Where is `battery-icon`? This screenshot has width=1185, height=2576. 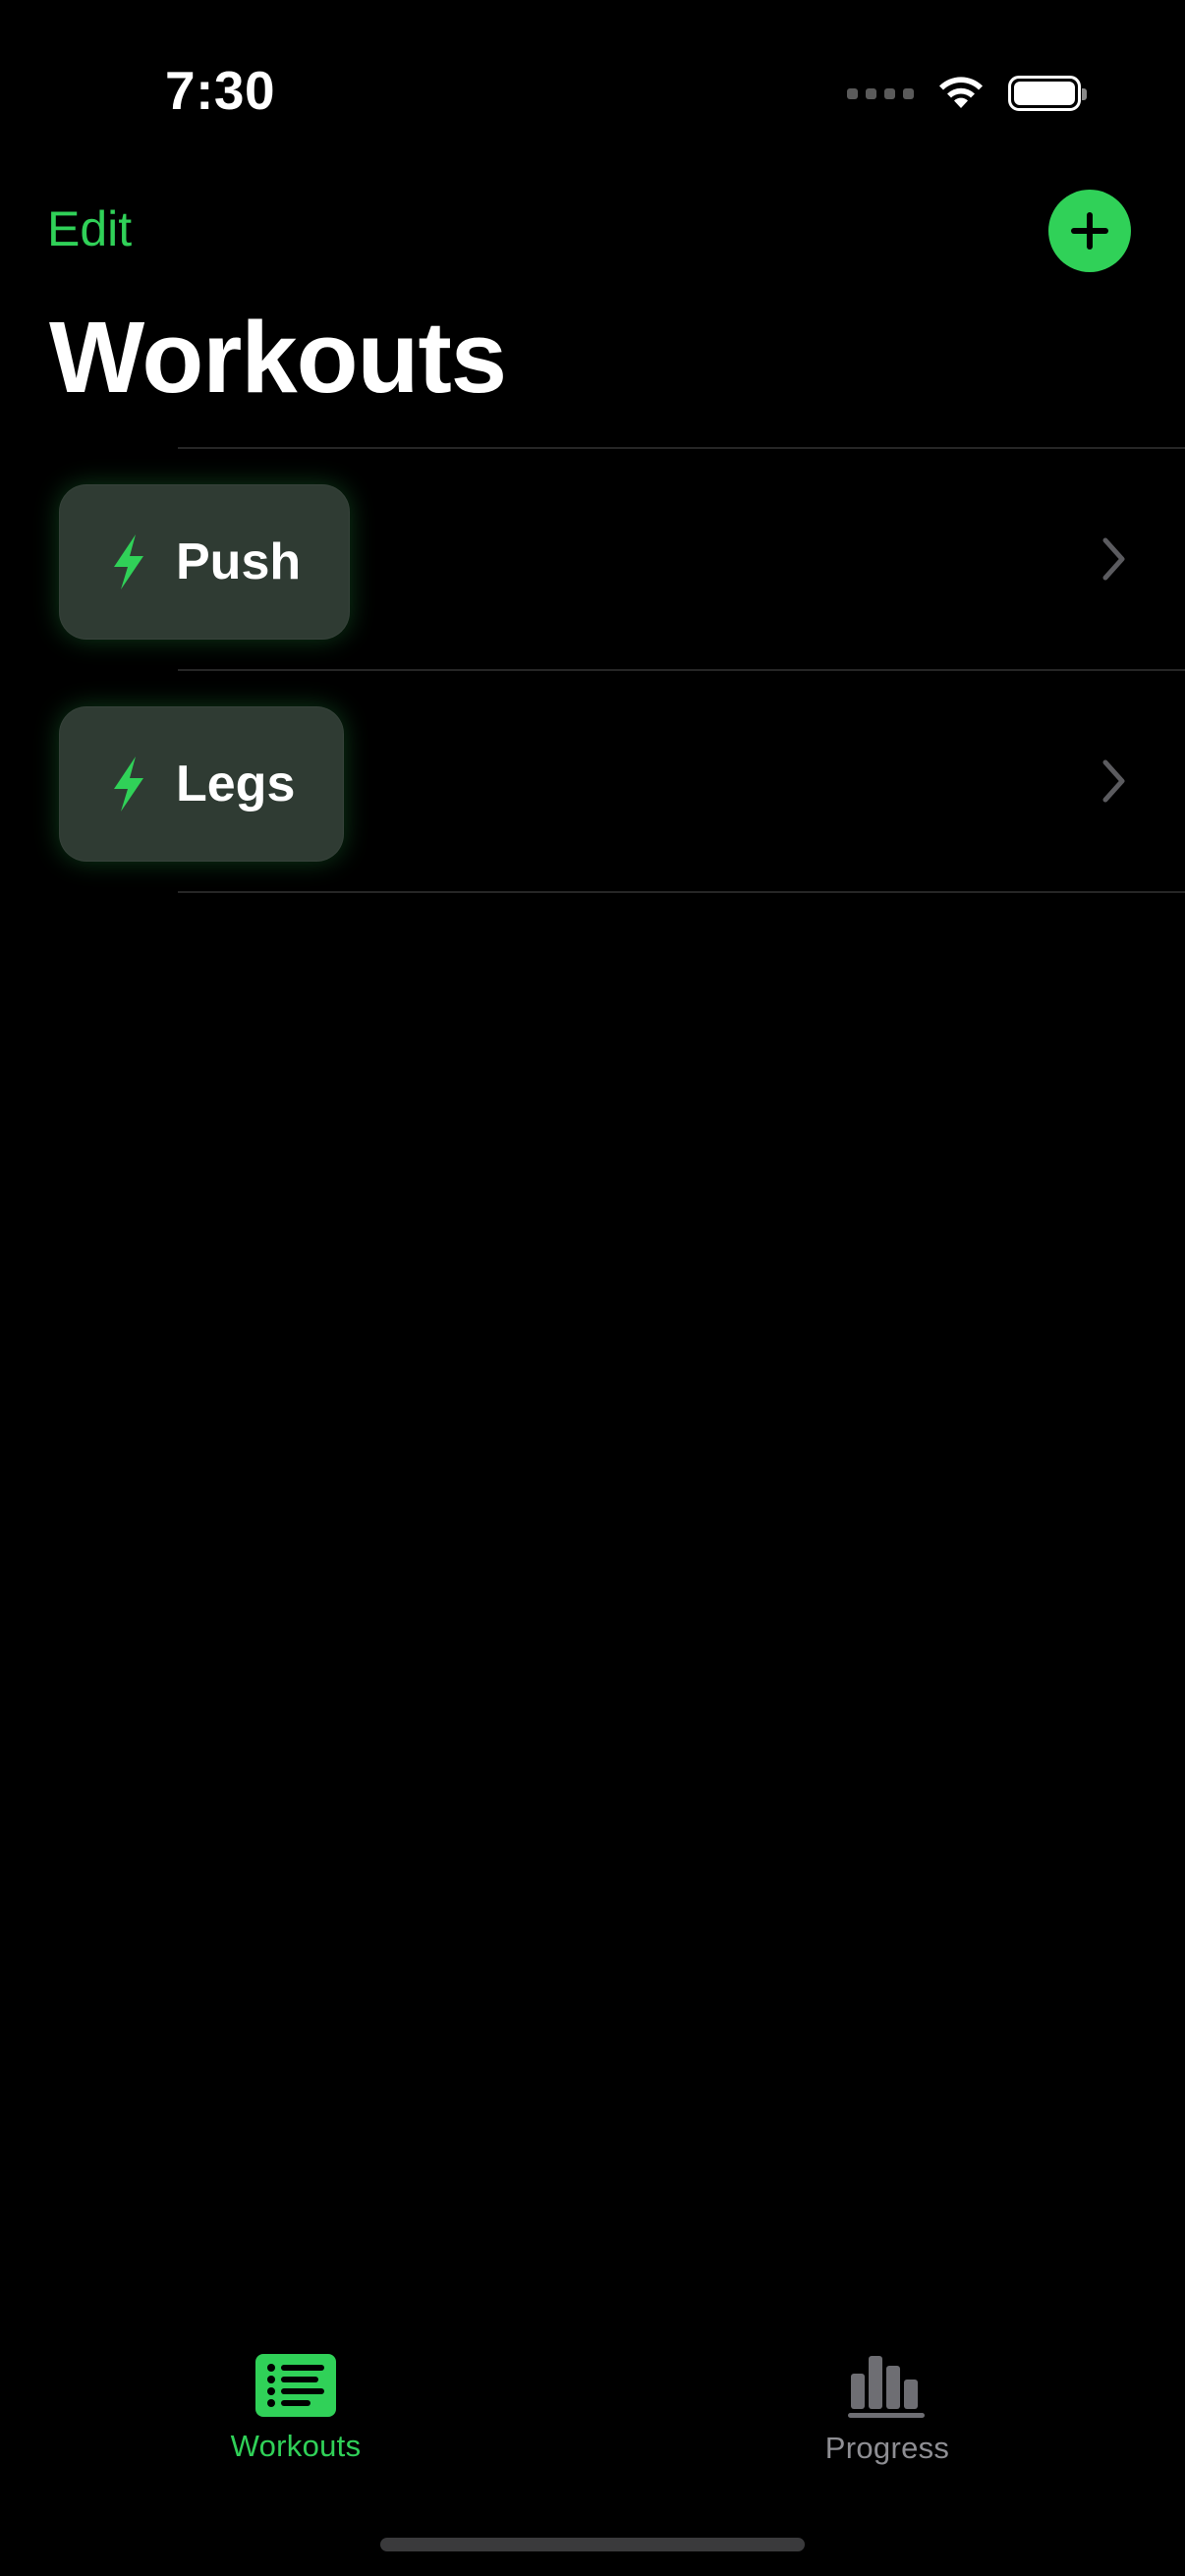
battery-icon is located at coordinates (1048, 93).